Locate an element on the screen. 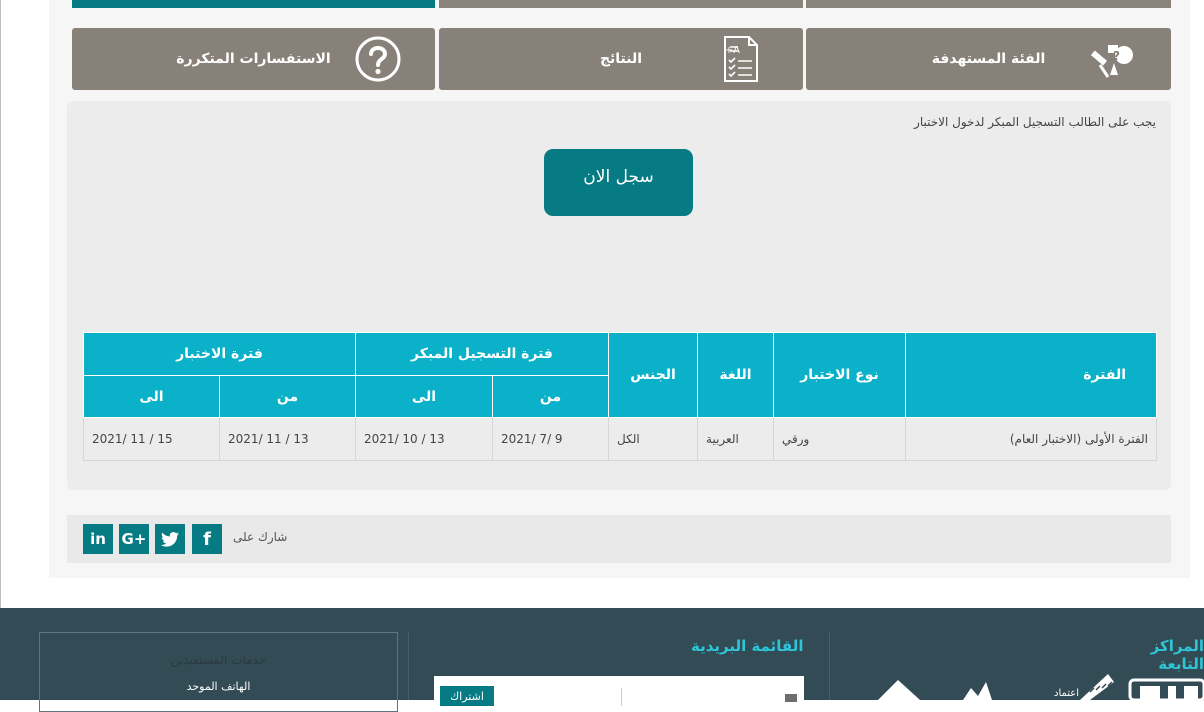 The width and height of the screenshot is (1204, 712). header-language: اللغة is located at coordinates (736, 375).